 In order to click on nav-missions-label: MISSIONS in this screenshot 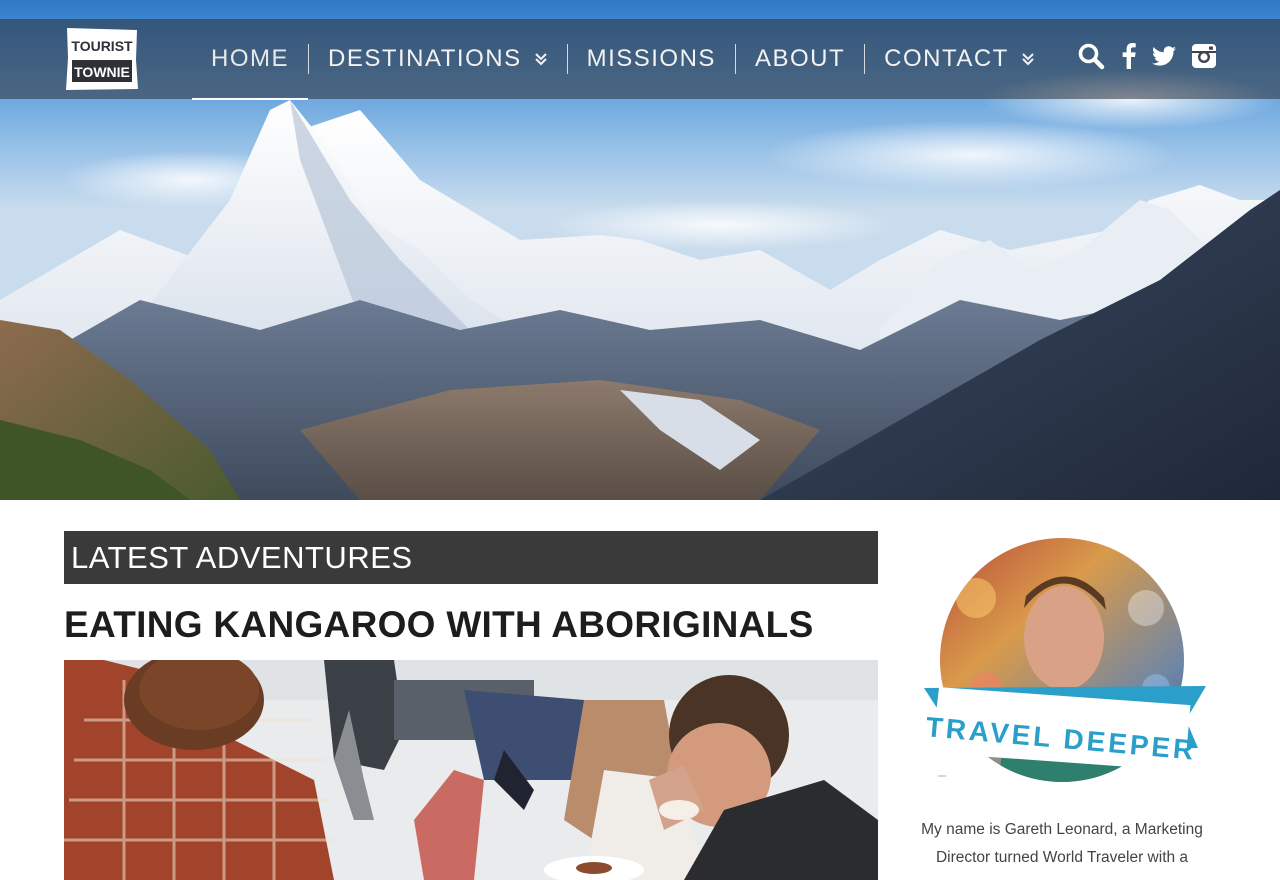, I will do `click(651, 58)`.